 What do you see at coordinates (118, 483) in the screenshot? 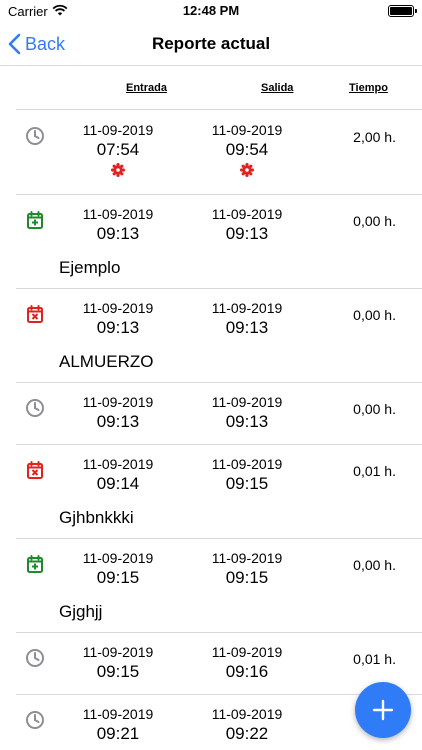
I see `entrada-time: 09:14` at bounding box center [118, 483].